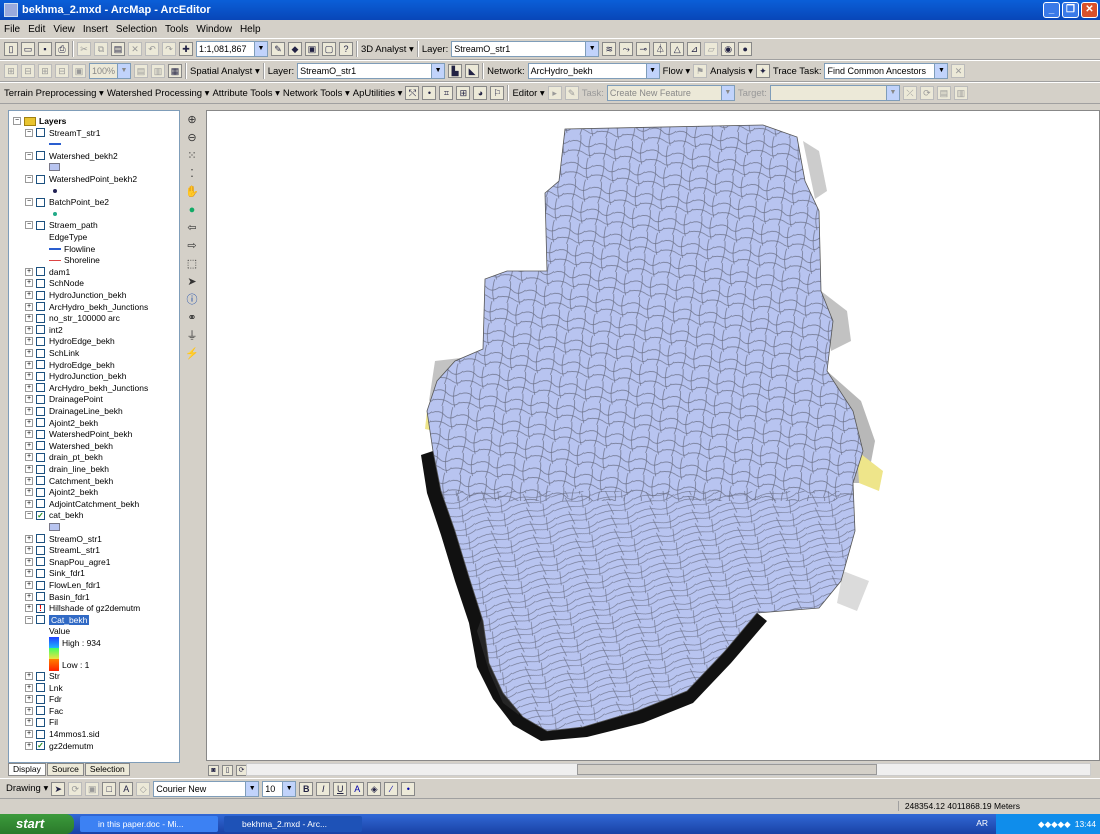 This screenshot has width=1100, height=834. Describe the element at coordinates (86, 307) in the screenshot. I see `toc-row: + ArcHydro_bekh_Junctions` at that location.